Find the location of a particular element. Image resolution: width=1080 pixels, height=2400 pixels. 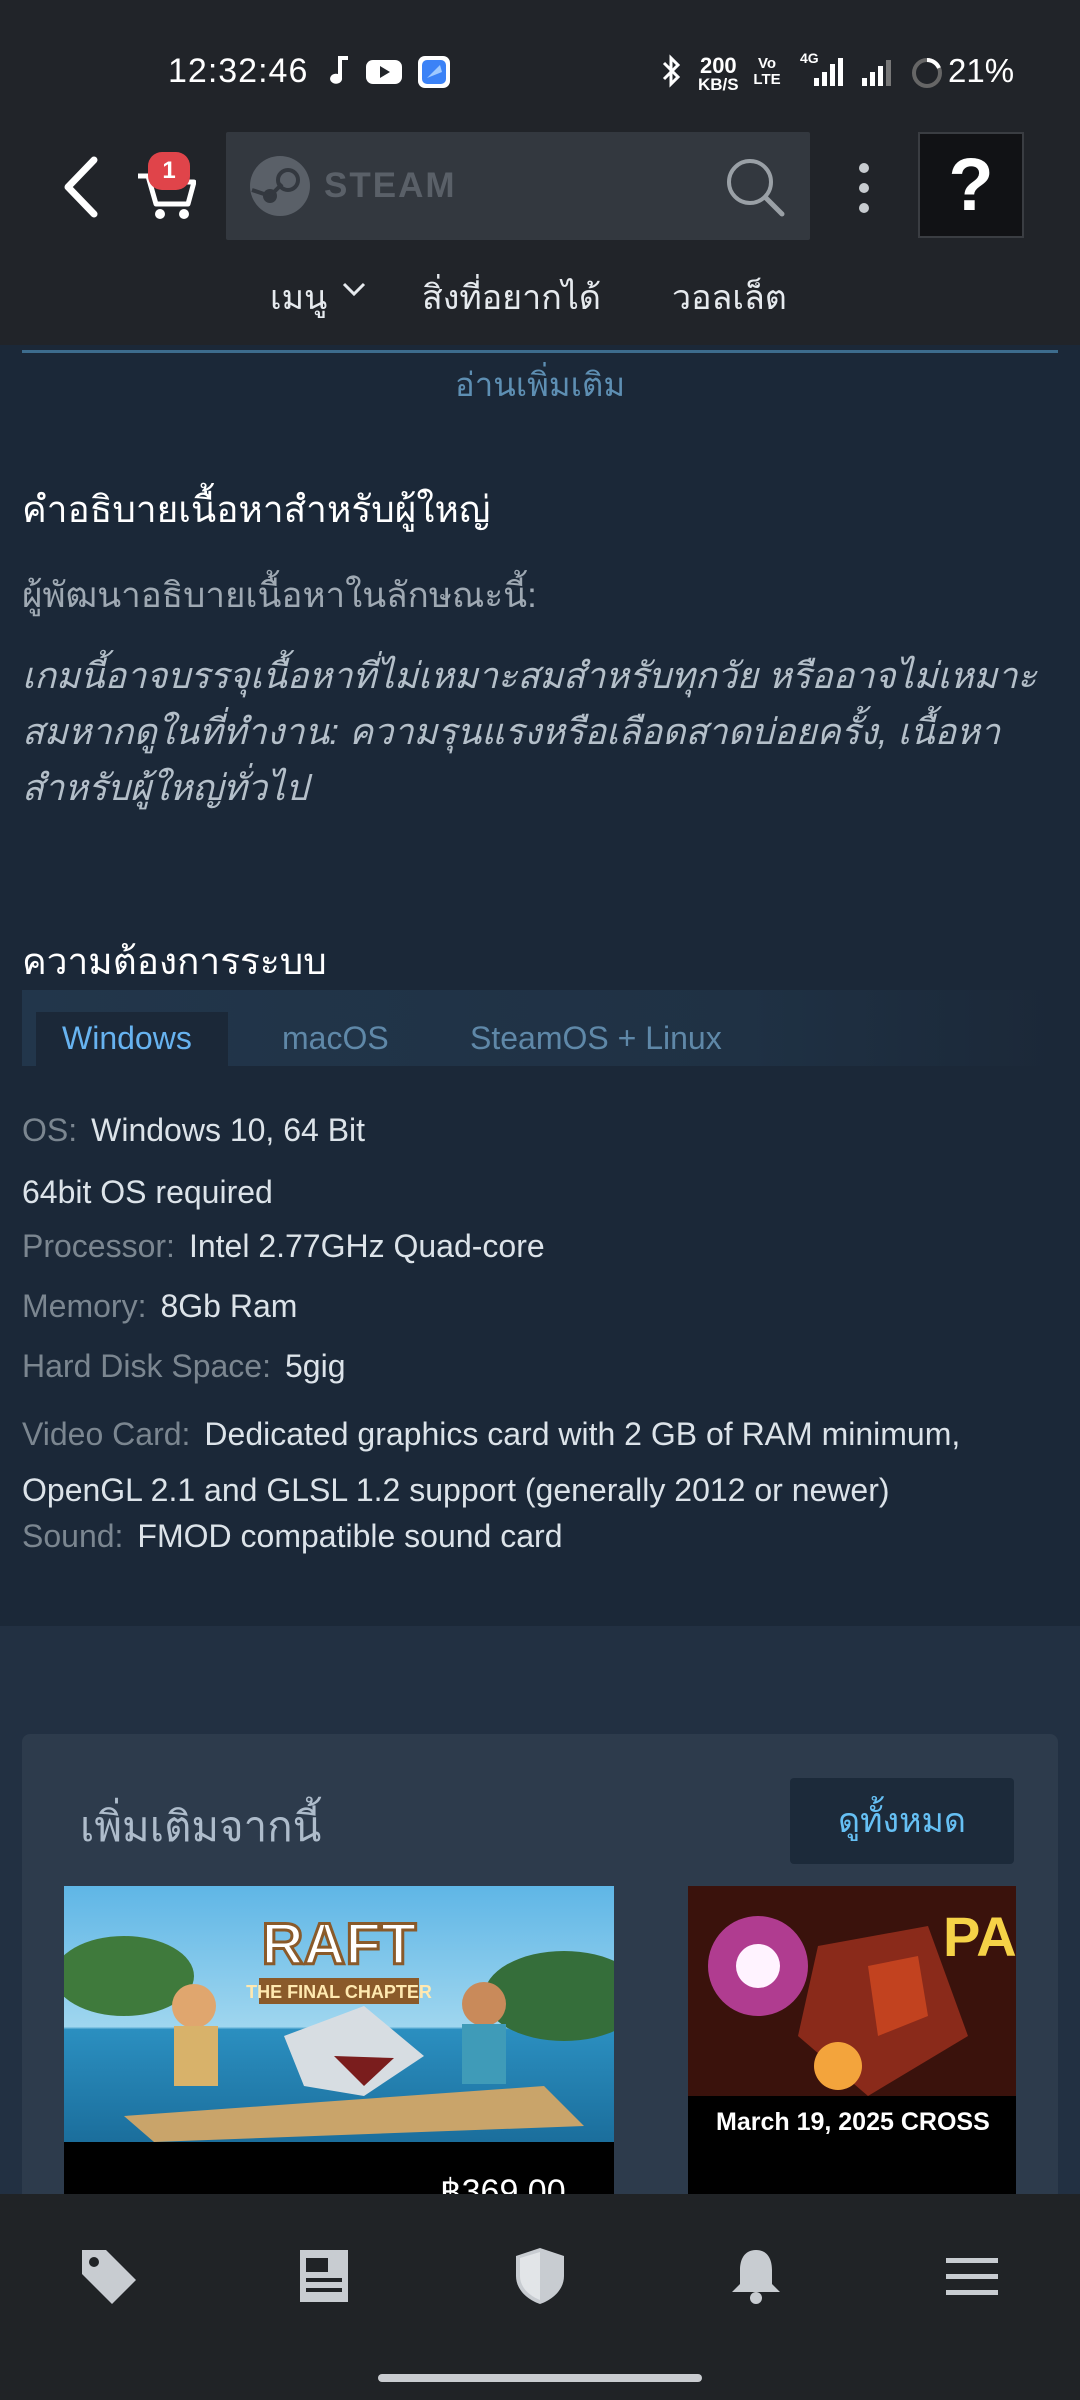

game1-subtitle-art: THE FINAL CHAPTER is located at coordinates (339, 1992).